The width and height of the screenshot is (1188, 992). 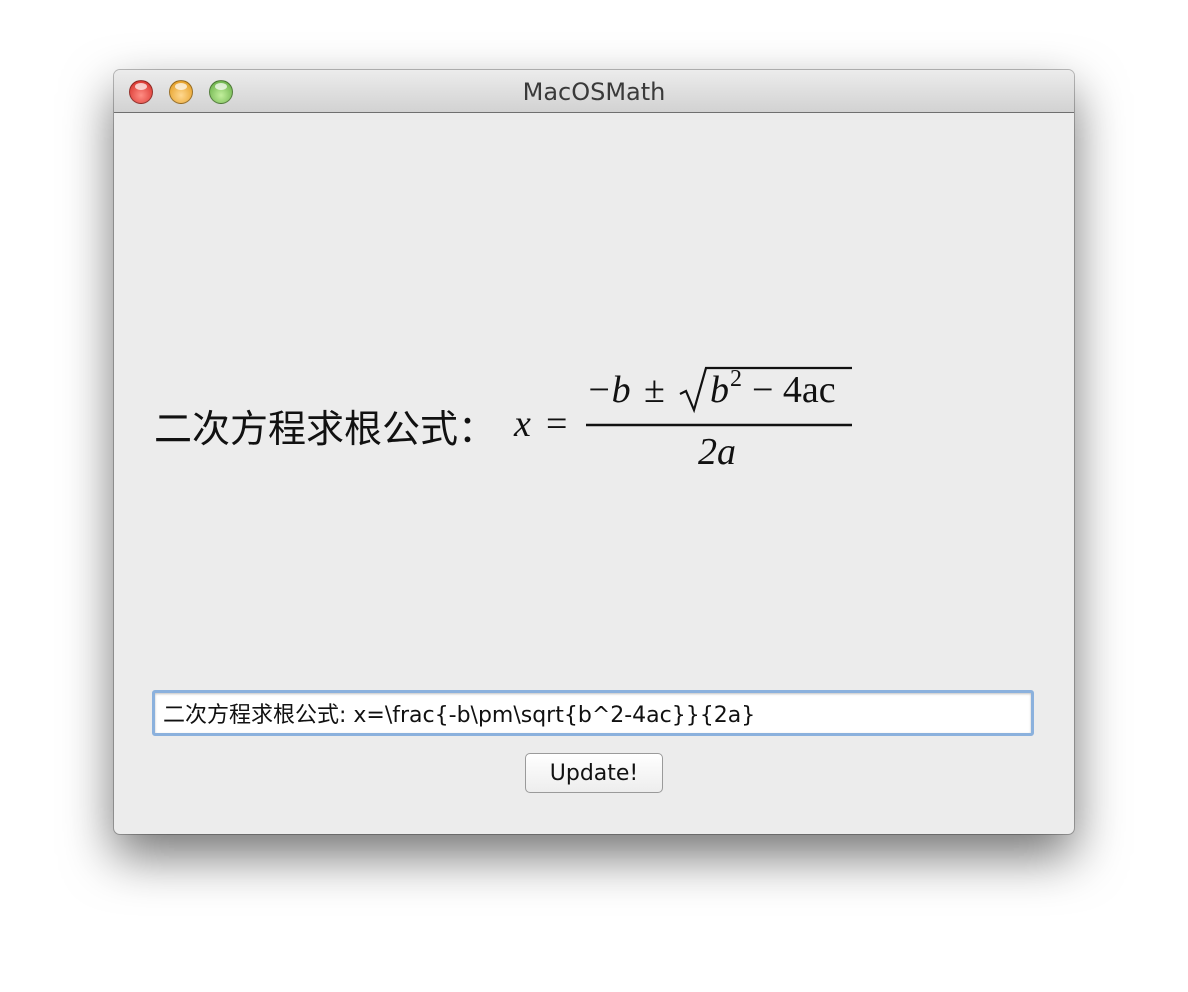 I want to click on math-plus-minus: ±, so click(x=654, y=390).